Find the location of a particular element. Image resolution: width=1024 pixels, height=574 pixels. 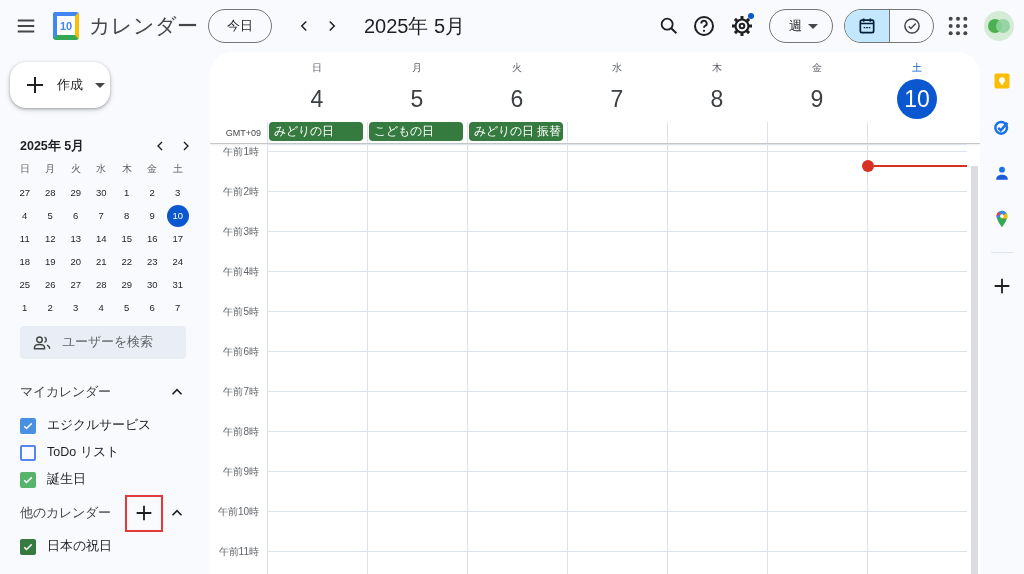

date-number: 6 is located at coordinates (517, 99).